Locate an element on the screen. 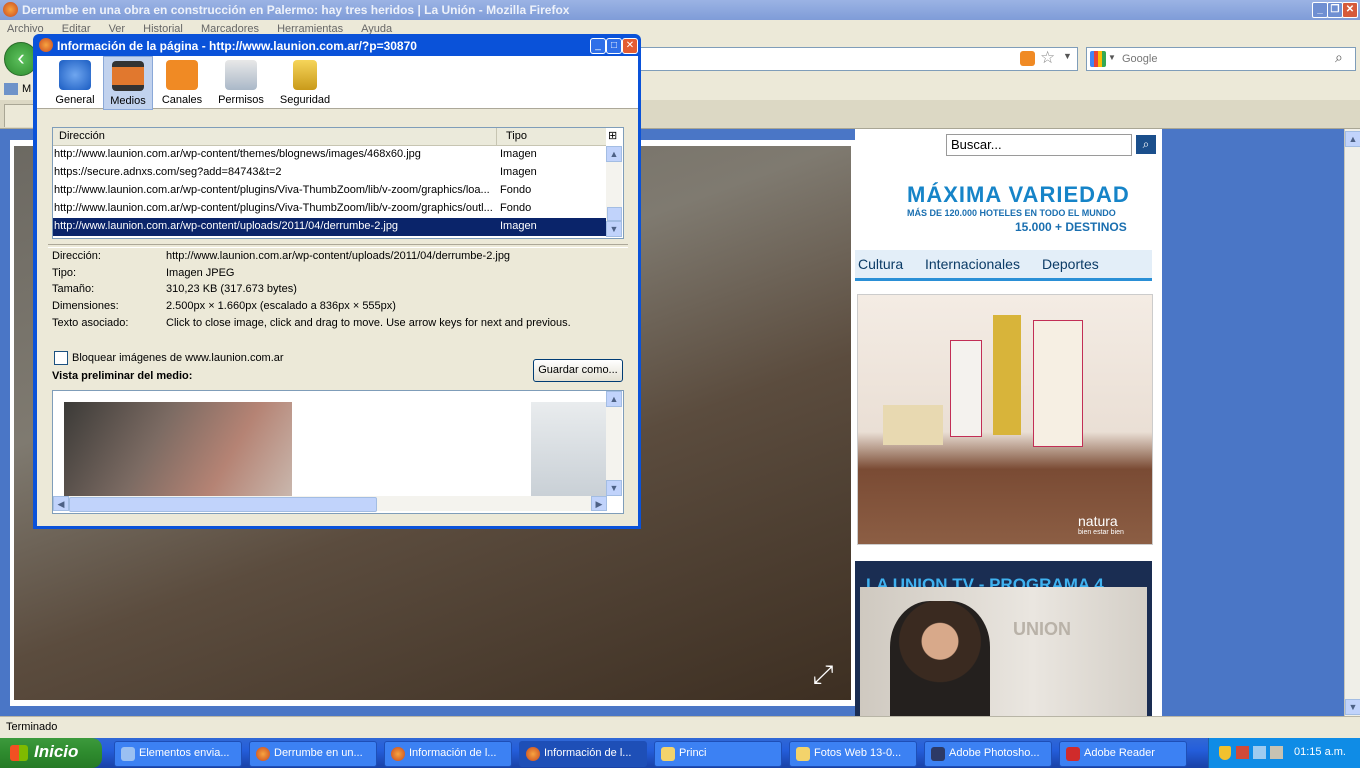  taskbar-item-adobe-reader: Adobe Reader is located at coordinates (1123, 754).